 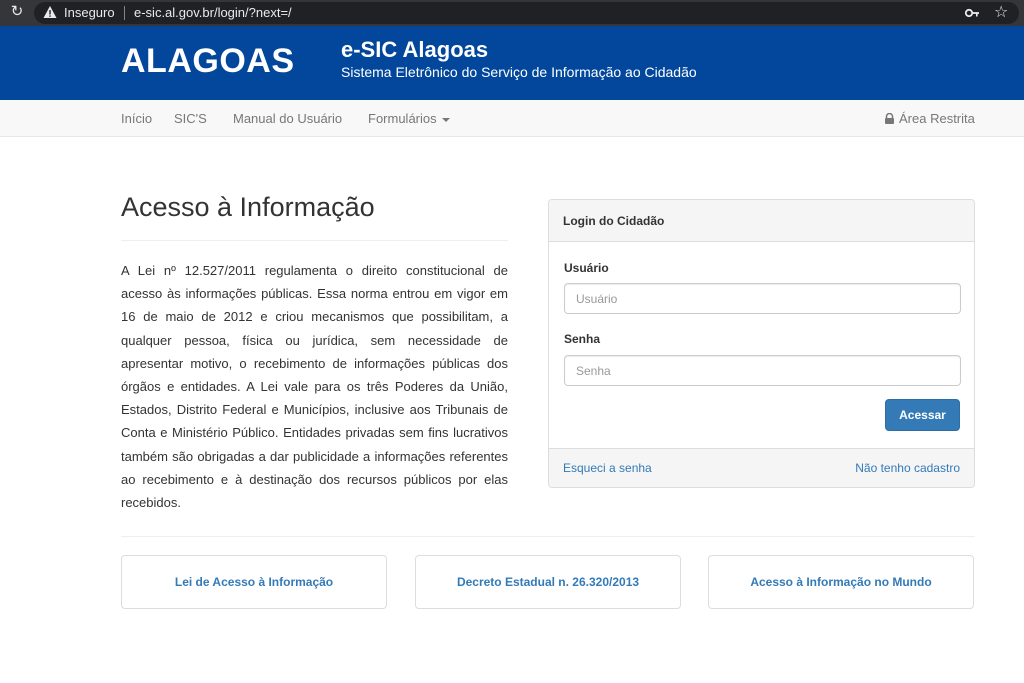 What do you see at coordinates (889, 118) in the screenshot?
I see `lock-icon` at bounding box center [889, 118].